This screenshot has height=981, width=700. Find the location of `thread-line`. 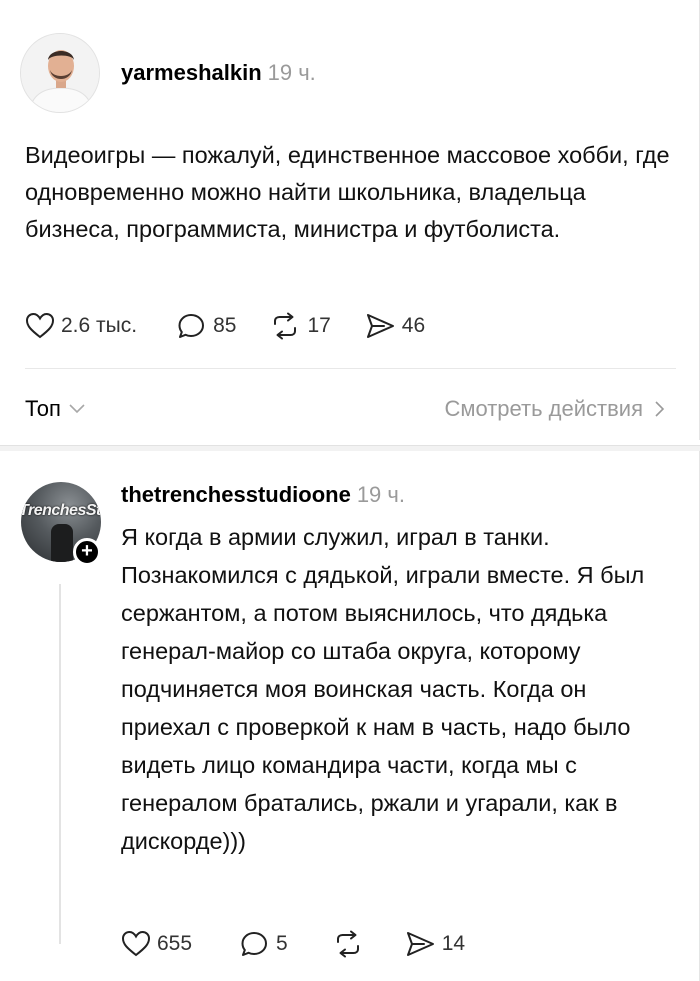

thread-line is located at coordinates (60, 764).